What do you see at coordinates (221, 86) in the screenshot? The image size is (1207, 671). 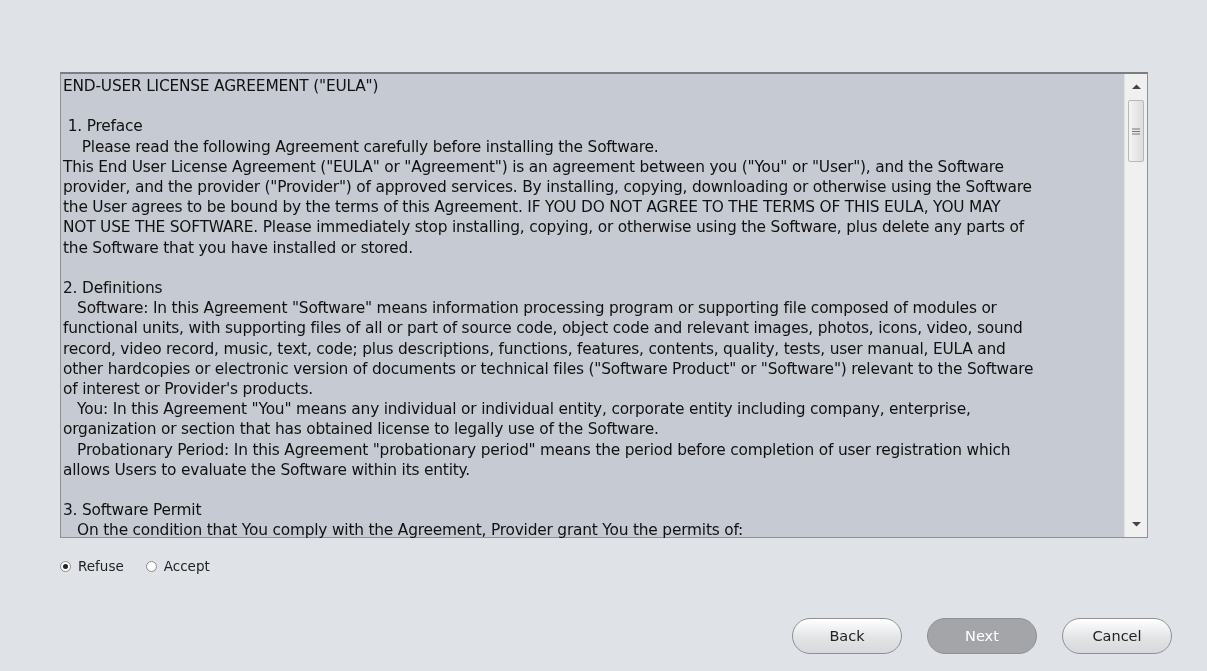 I see `agreement-line: END-USER LICENSE AGREEMENT ("EULA")` at bounding box center [221, 86].